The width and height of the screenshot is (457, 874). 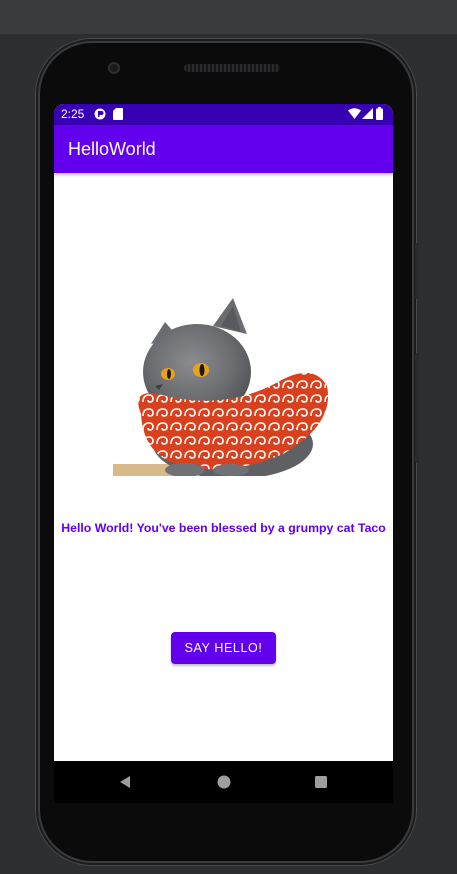 I want to click on recents-icon, so click(x=321, y=783).